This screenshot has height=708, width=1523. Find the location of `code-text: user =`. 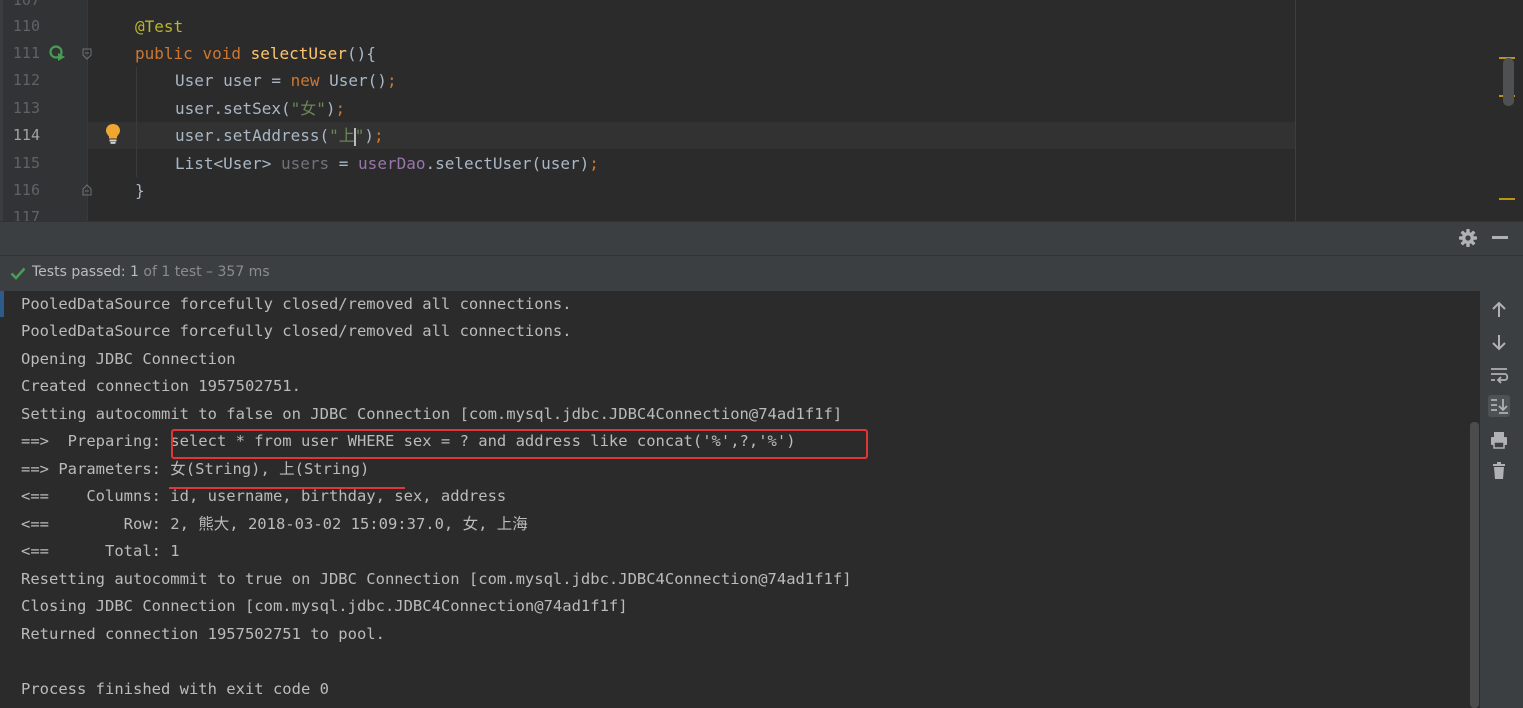

code-text: user = is located at coordinates (252, 80).